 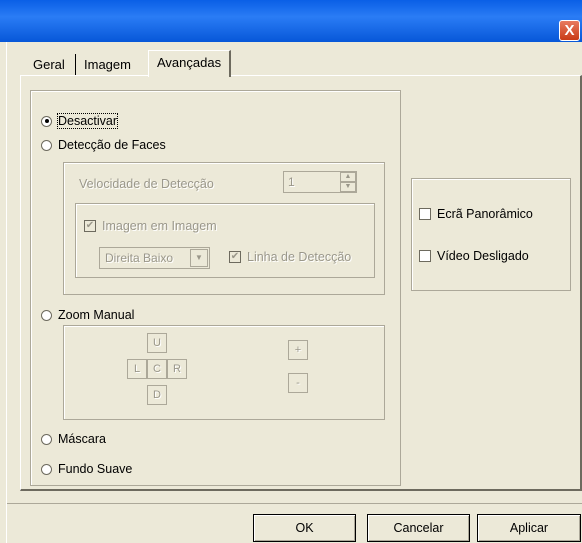 I want to click on check-linha-deteccao: ✔ Linha de Detecção, so click(x=290, y=257).